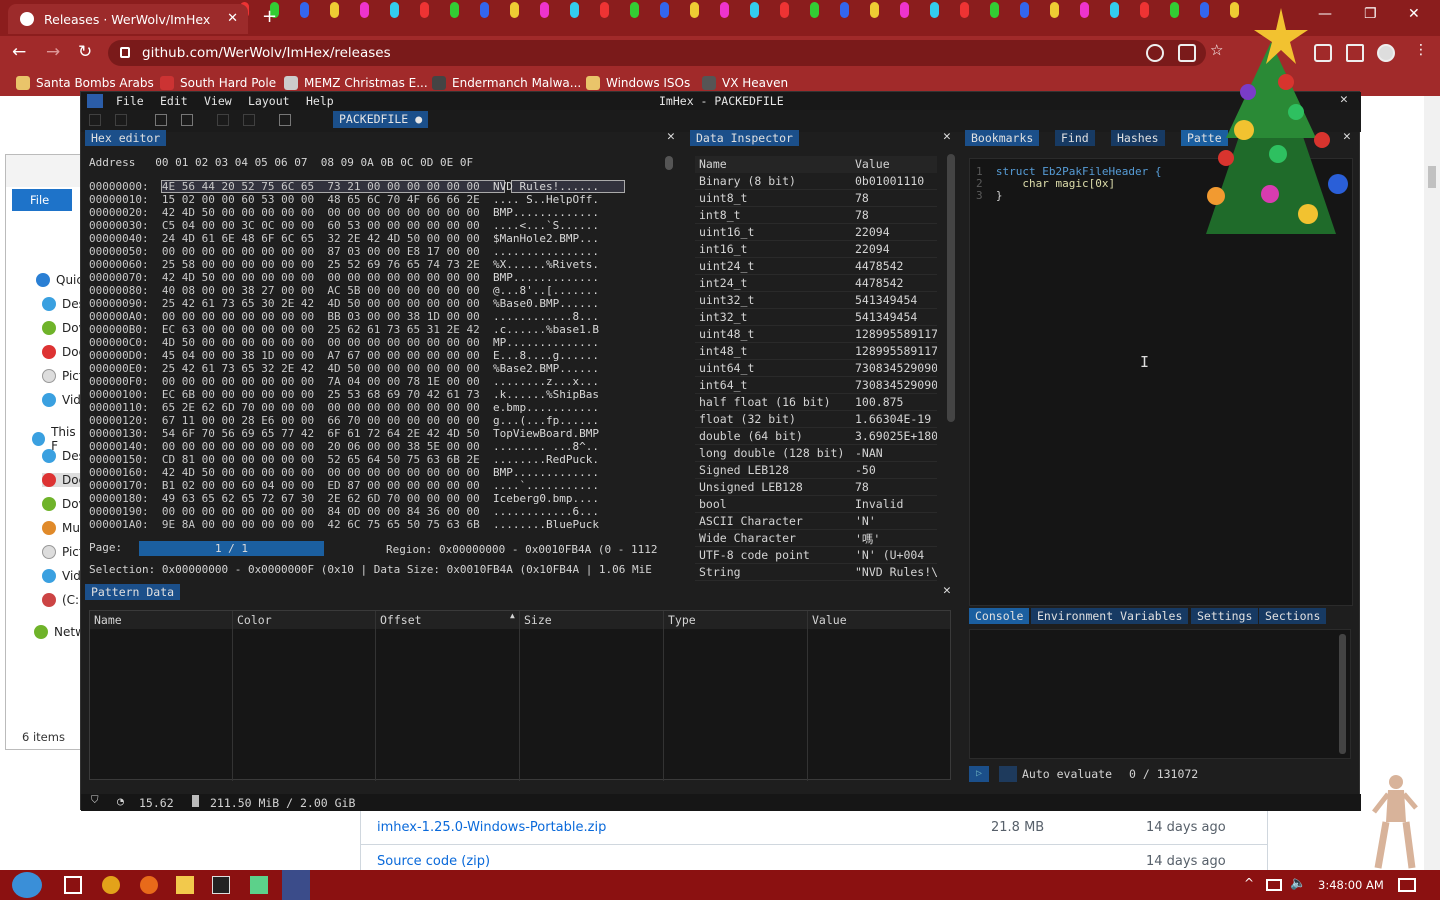  What do you see at coordinates (896, 402) in the screenshot?
I see `inspector-row-value: 100.875` at bounding box center [896, 402].